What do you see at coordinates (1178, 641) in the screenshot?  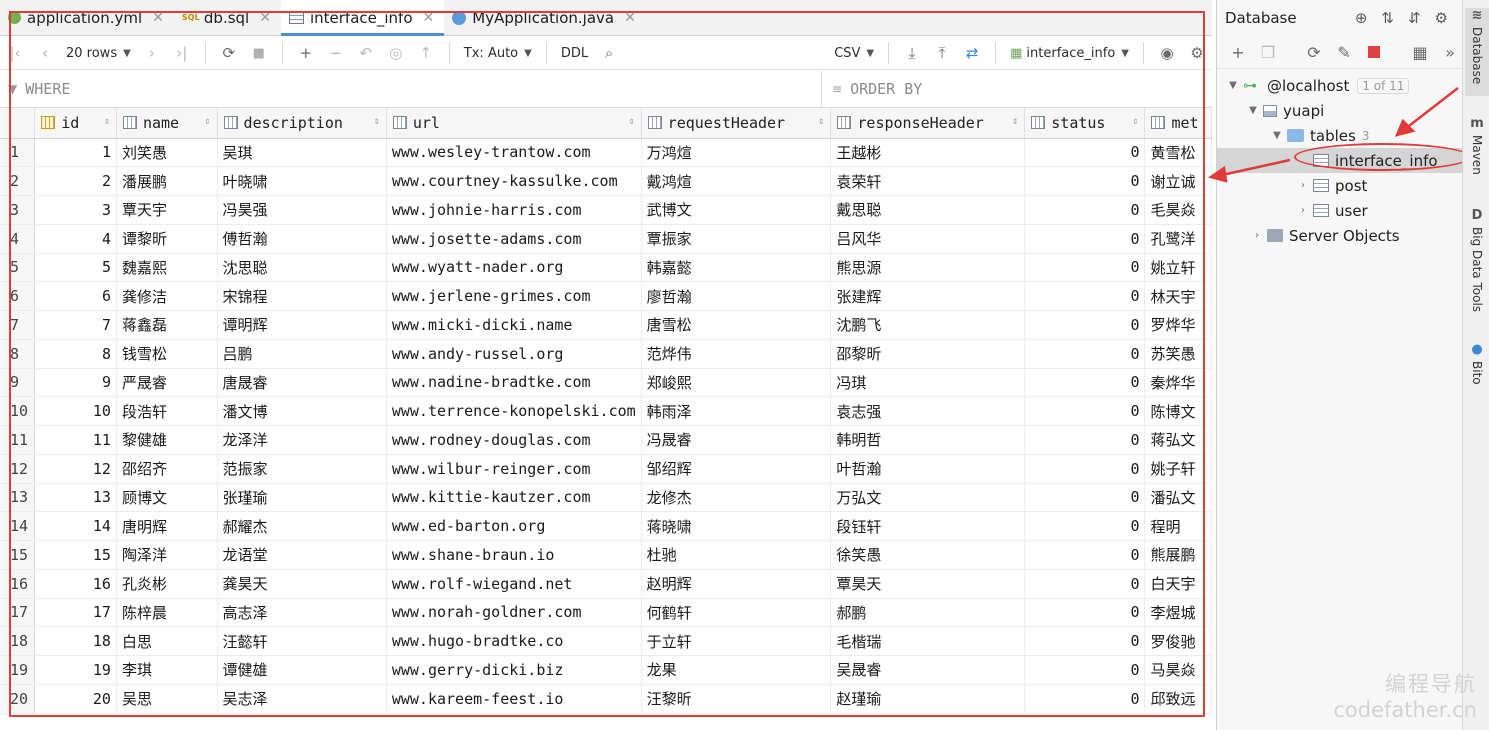 I see `cell-method: 罗俊驰` at bounding box center [1178, 641].